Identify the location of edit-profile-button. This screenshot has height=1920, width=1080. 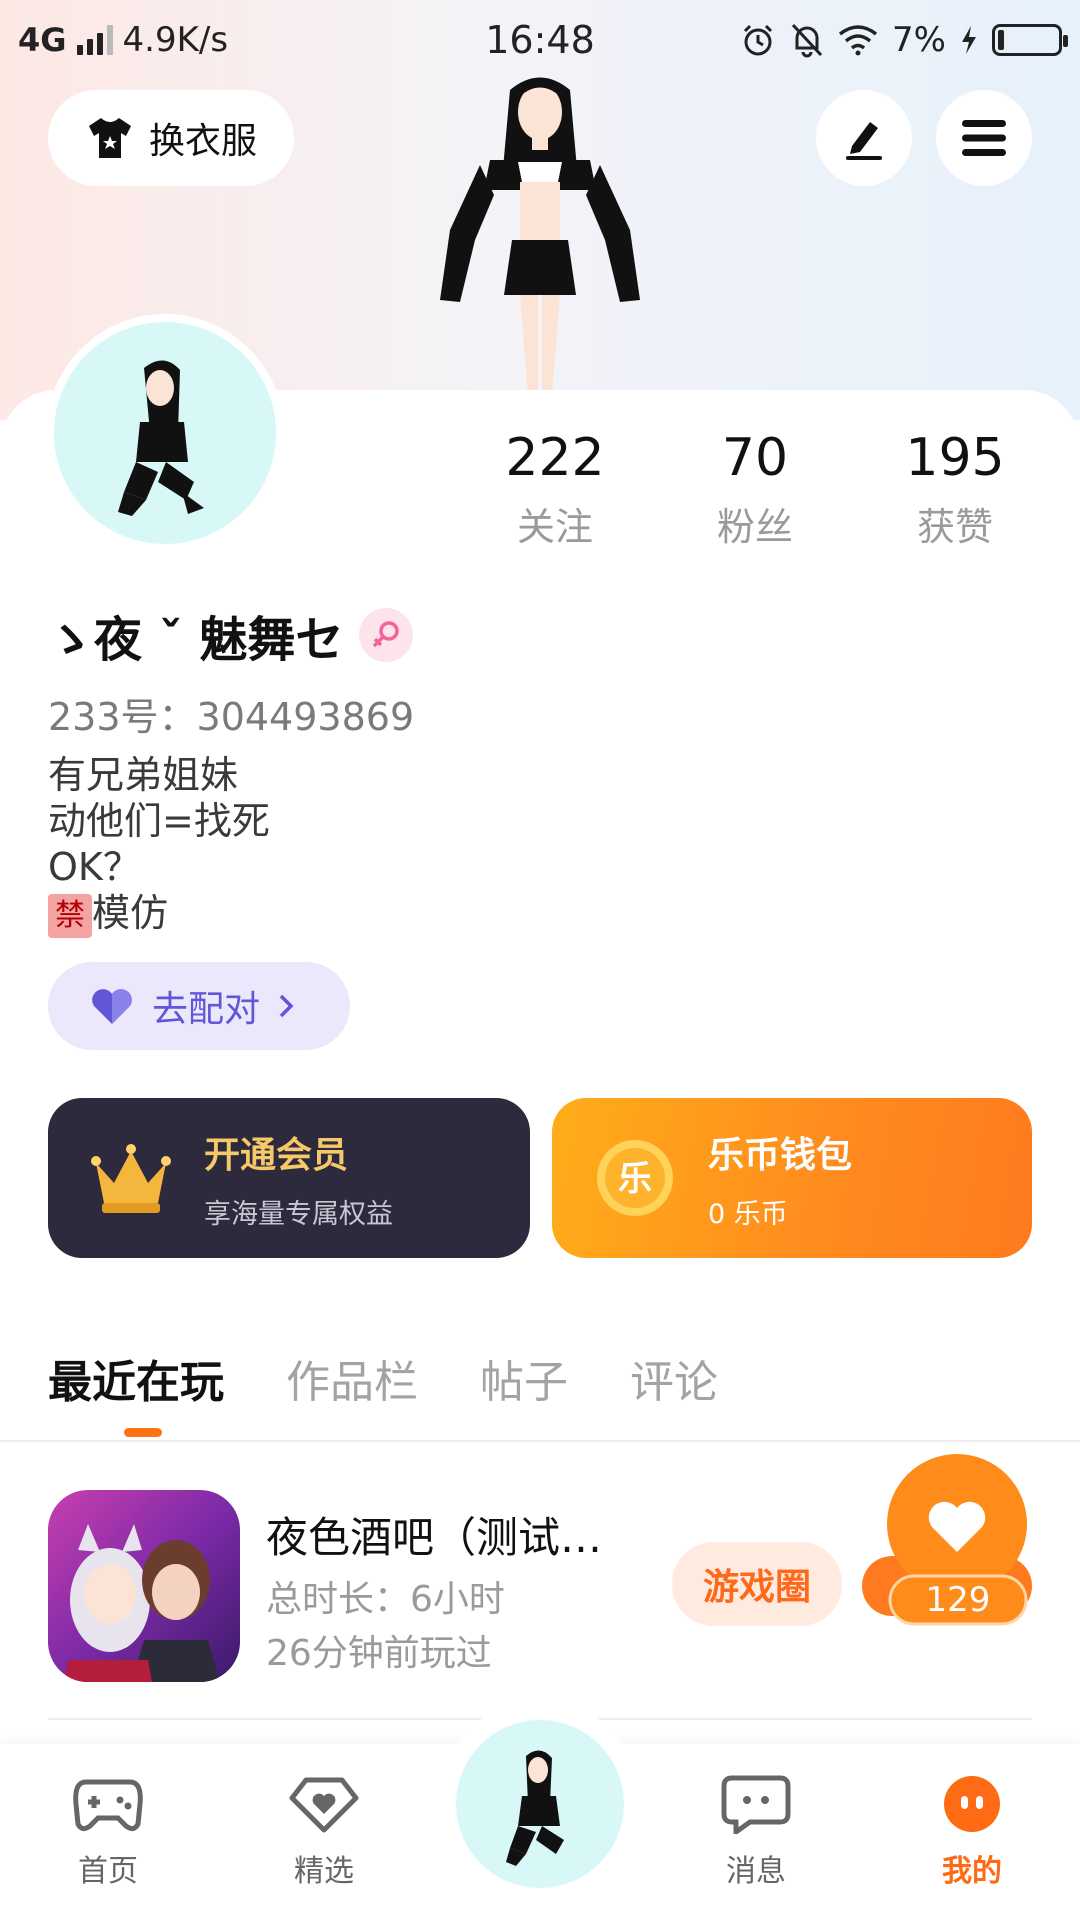
(864, 138).